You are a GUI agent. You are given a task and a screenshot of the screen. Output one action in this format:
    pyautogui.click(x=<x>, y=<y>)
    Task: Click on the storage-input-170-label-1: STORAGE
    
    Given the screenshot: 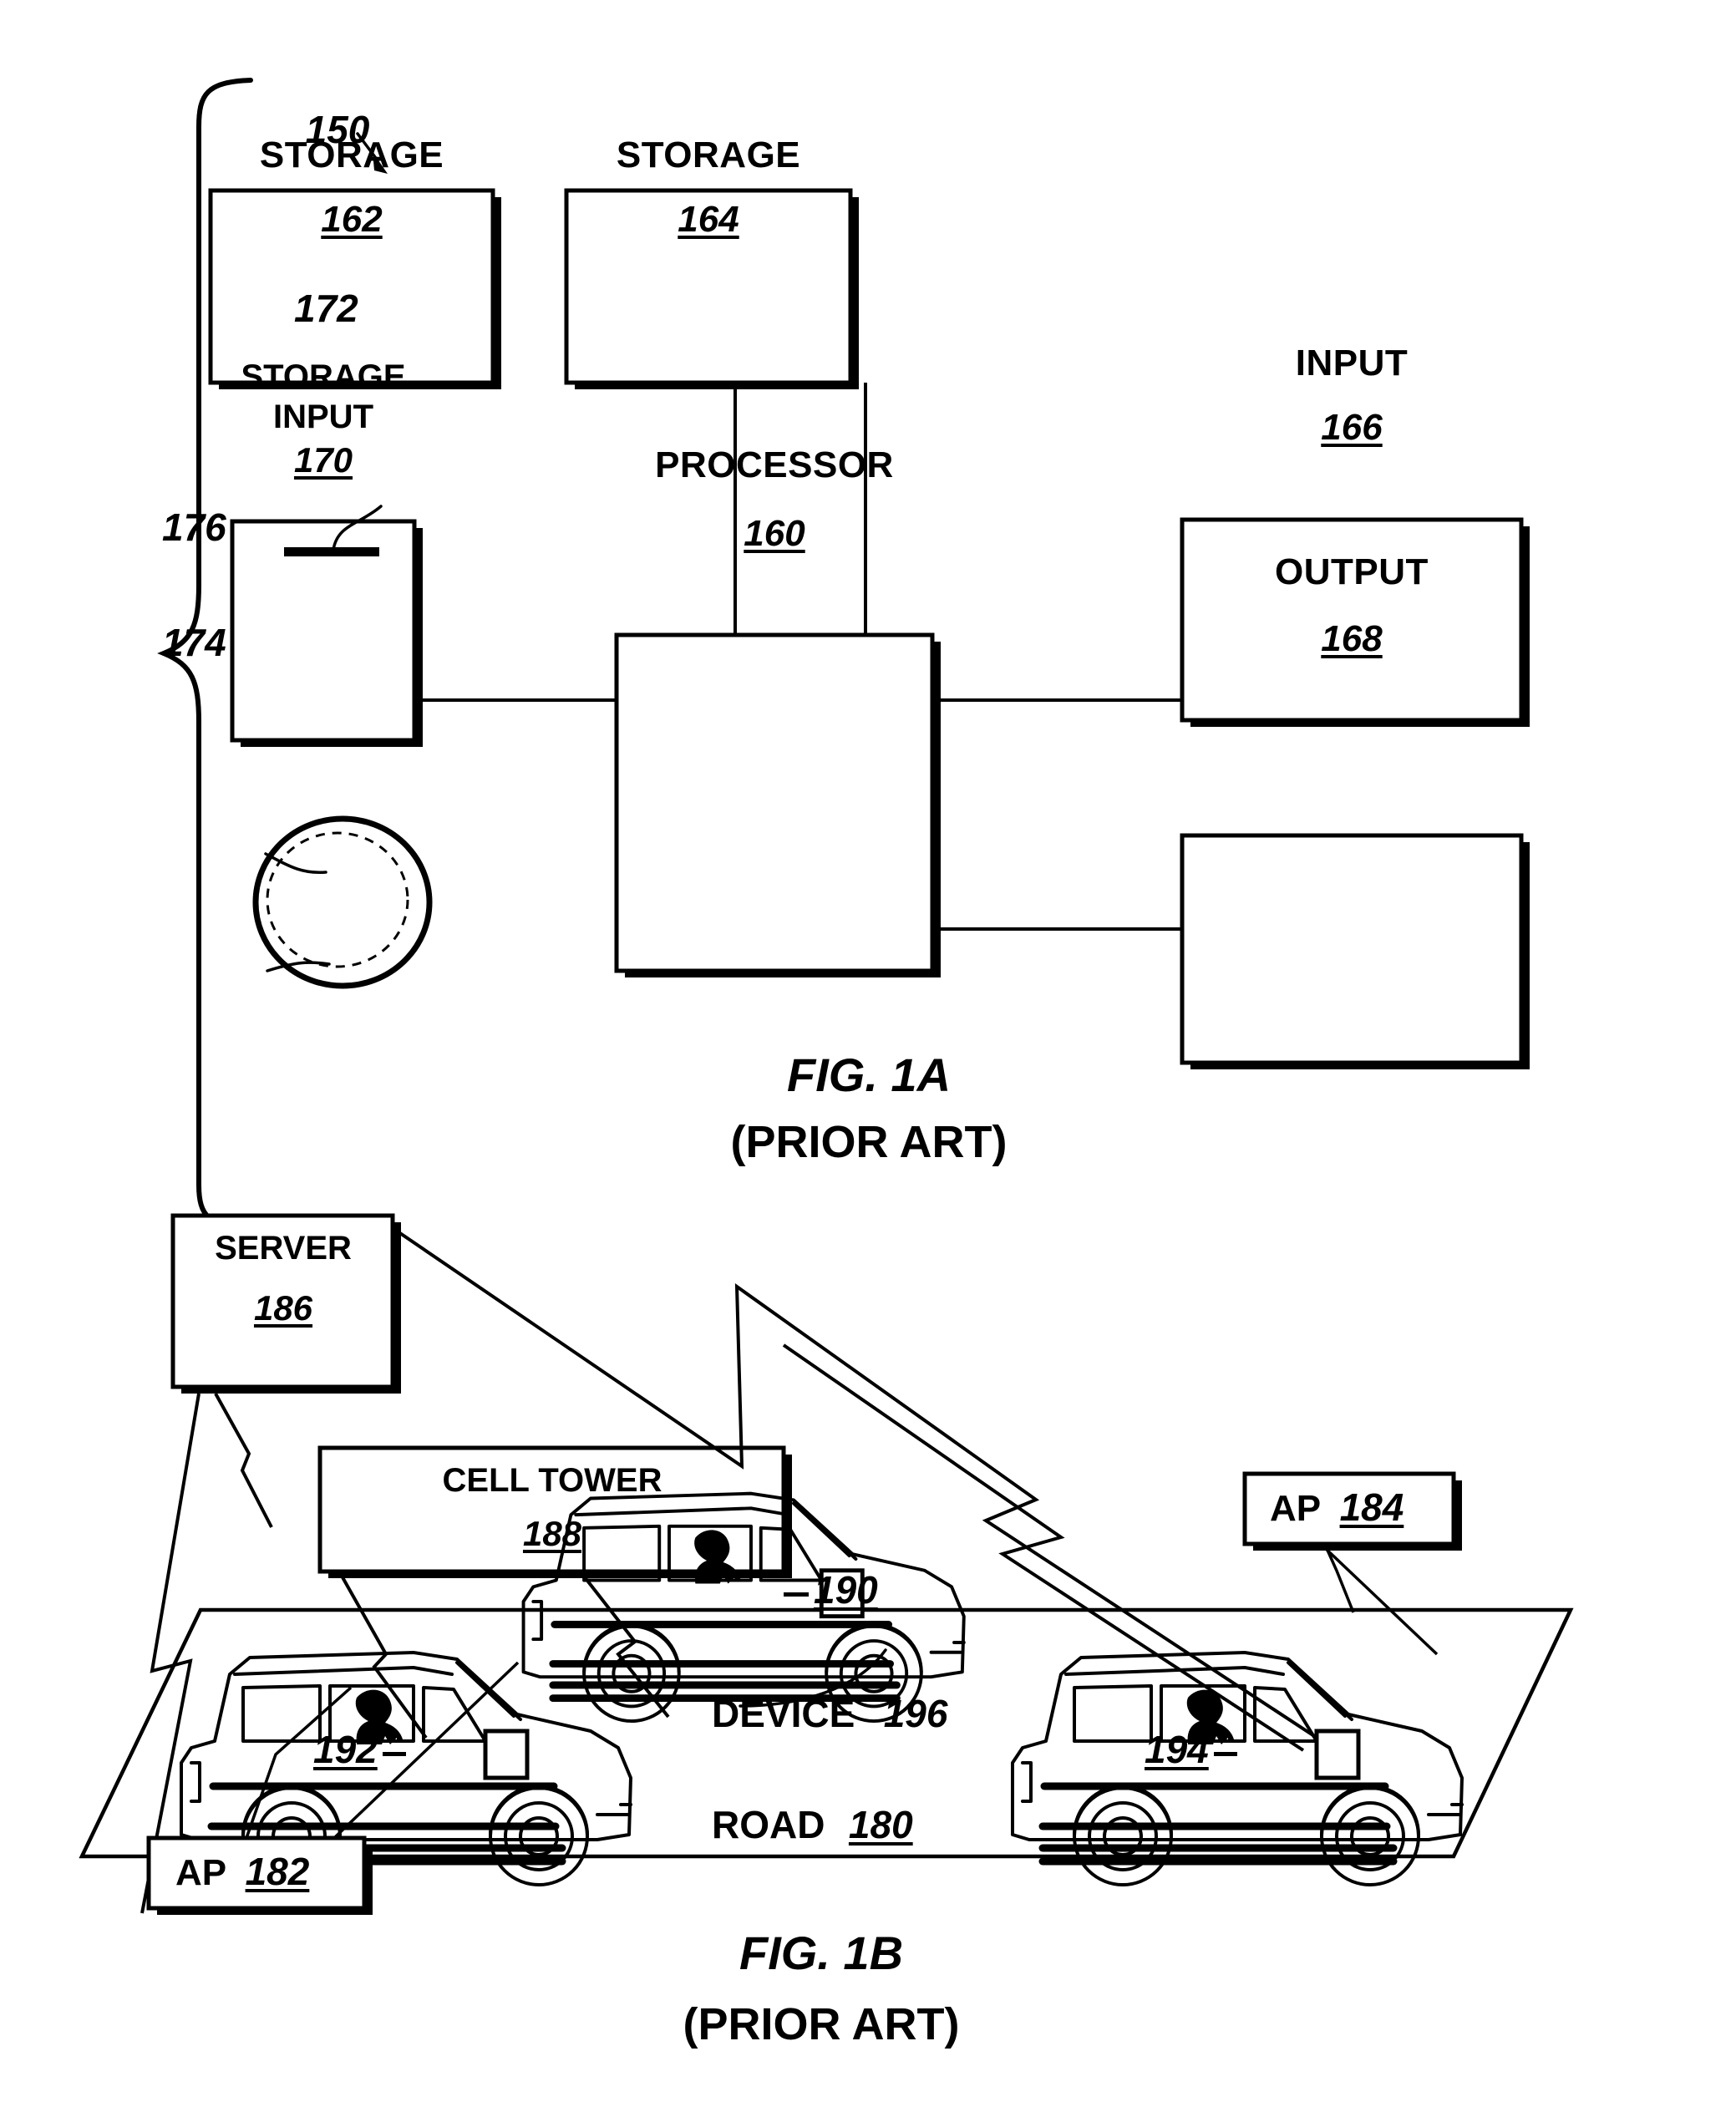 What is the action you would take?
    pyautogui.click(x=323, y=377)
    